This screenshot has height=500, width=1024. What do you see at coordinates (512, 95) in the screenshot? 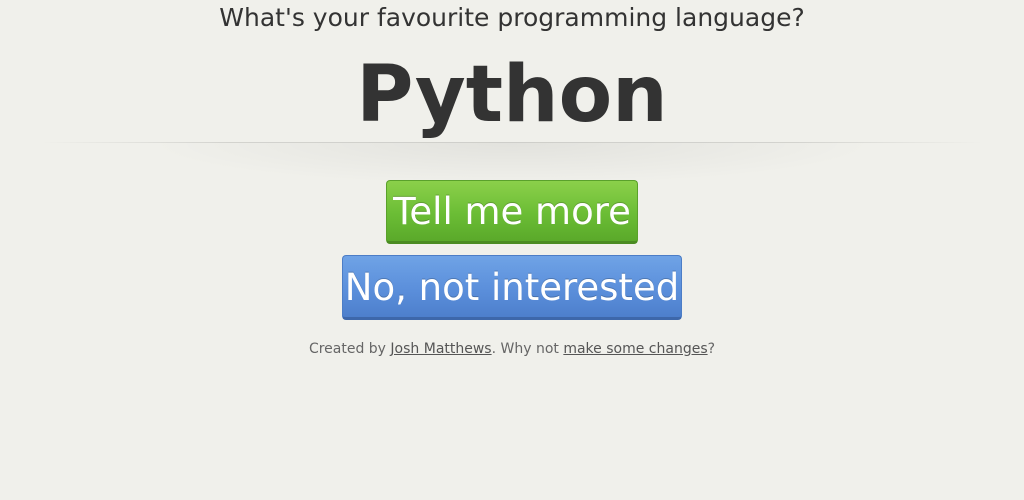
I see `answer-title: Python` at bounding box center [512, 95].